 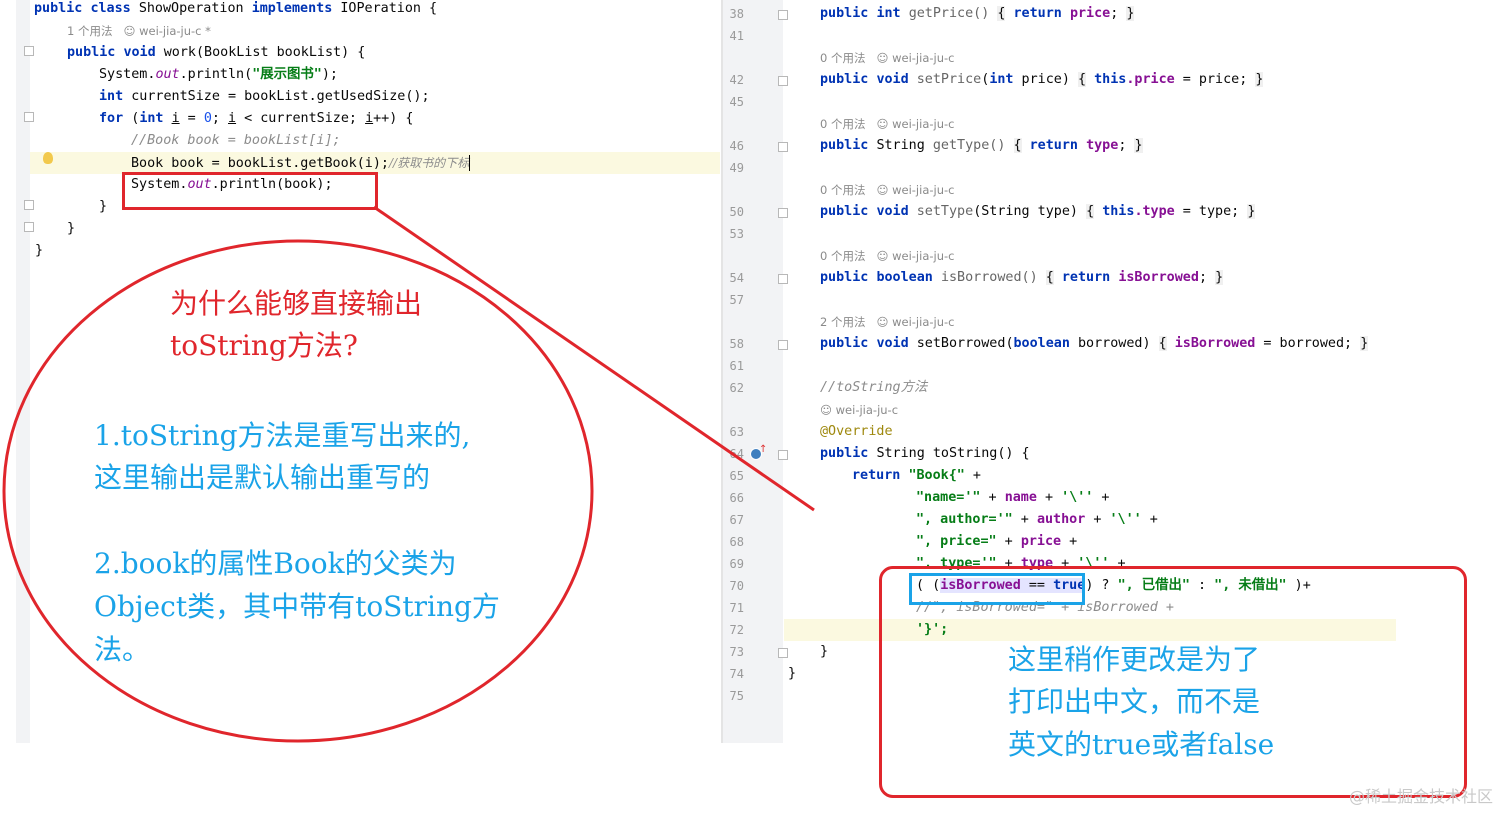 I want to click on annotation-answer: 1.toString方法是重写出来的,, so click(x=282, y=435).